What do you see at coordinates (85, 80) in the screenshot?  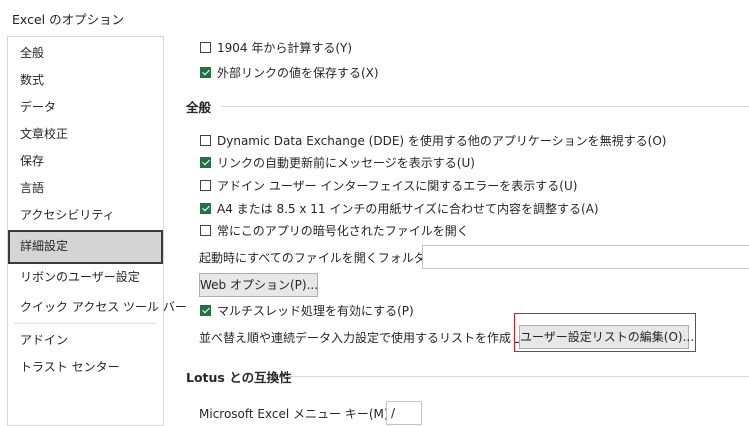 I see `sidebar-item-formulas: 数式` at bounding box center [85, 80].